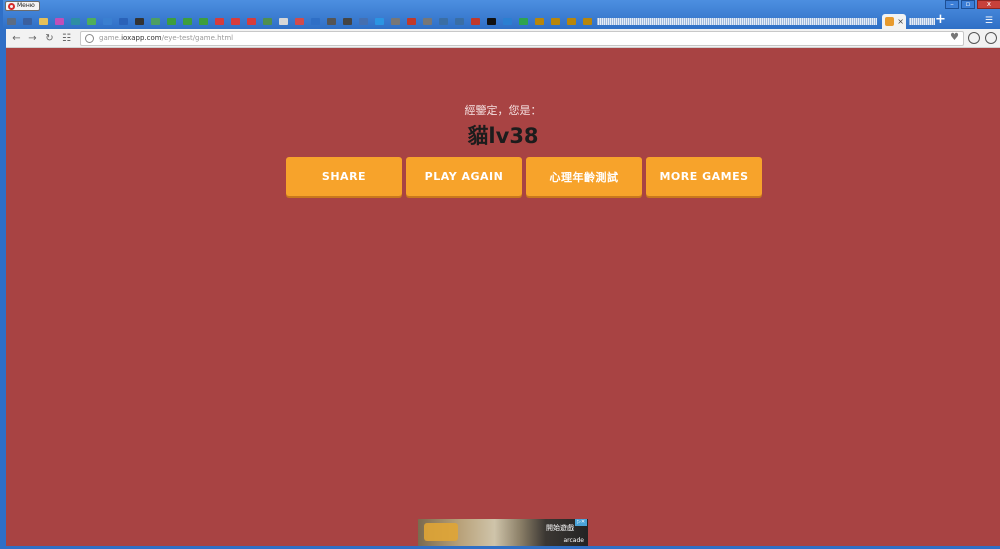  What do you see at coordinates (110, 38) in the screenshot?
I see `url-prefix: game.` at bounding box center [110, 38].